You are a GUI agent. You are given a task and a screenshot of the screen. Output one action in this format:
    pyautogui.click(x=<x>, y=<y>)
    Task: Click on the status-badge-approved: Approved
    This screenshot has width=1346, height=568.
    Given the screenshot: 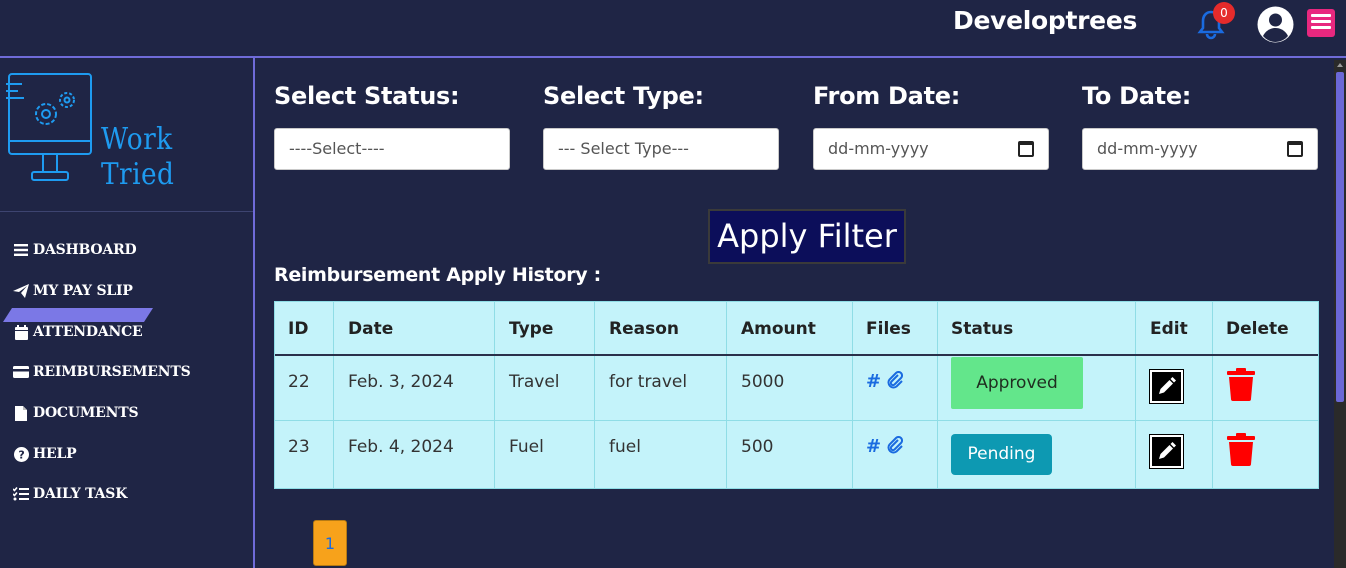 What is the action you would take?
    pyautogui.click(x=1017, y=383)
    